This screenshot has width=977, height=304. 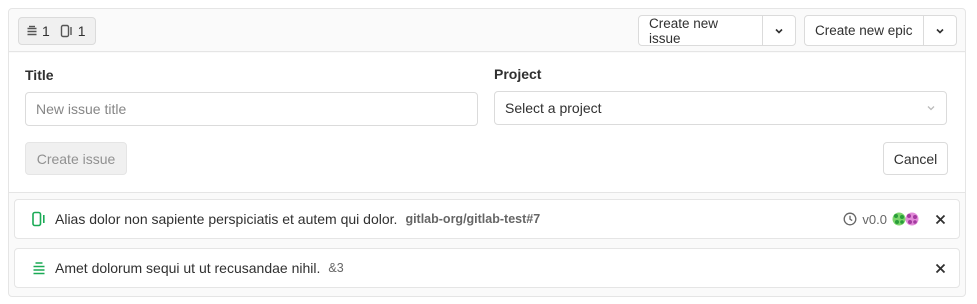 I want to click on issue-open-icon, so click(x=39, y=219).